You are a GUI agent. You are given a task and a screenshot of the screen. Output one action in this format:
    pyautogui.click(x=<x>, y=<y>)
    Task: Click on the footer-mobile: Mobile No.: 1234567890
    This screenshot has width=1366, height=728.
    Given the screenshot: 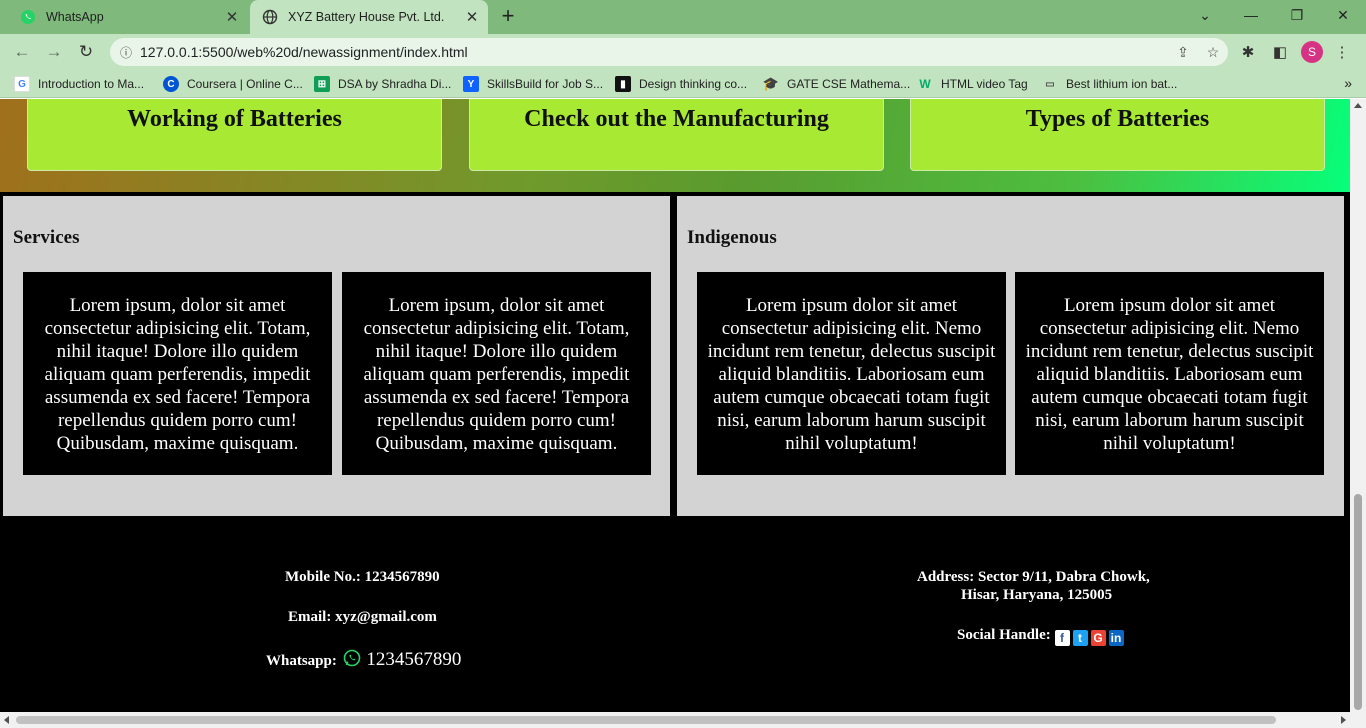 What is the action you would take?
    pyautogui.click(x=362, y=577)
    